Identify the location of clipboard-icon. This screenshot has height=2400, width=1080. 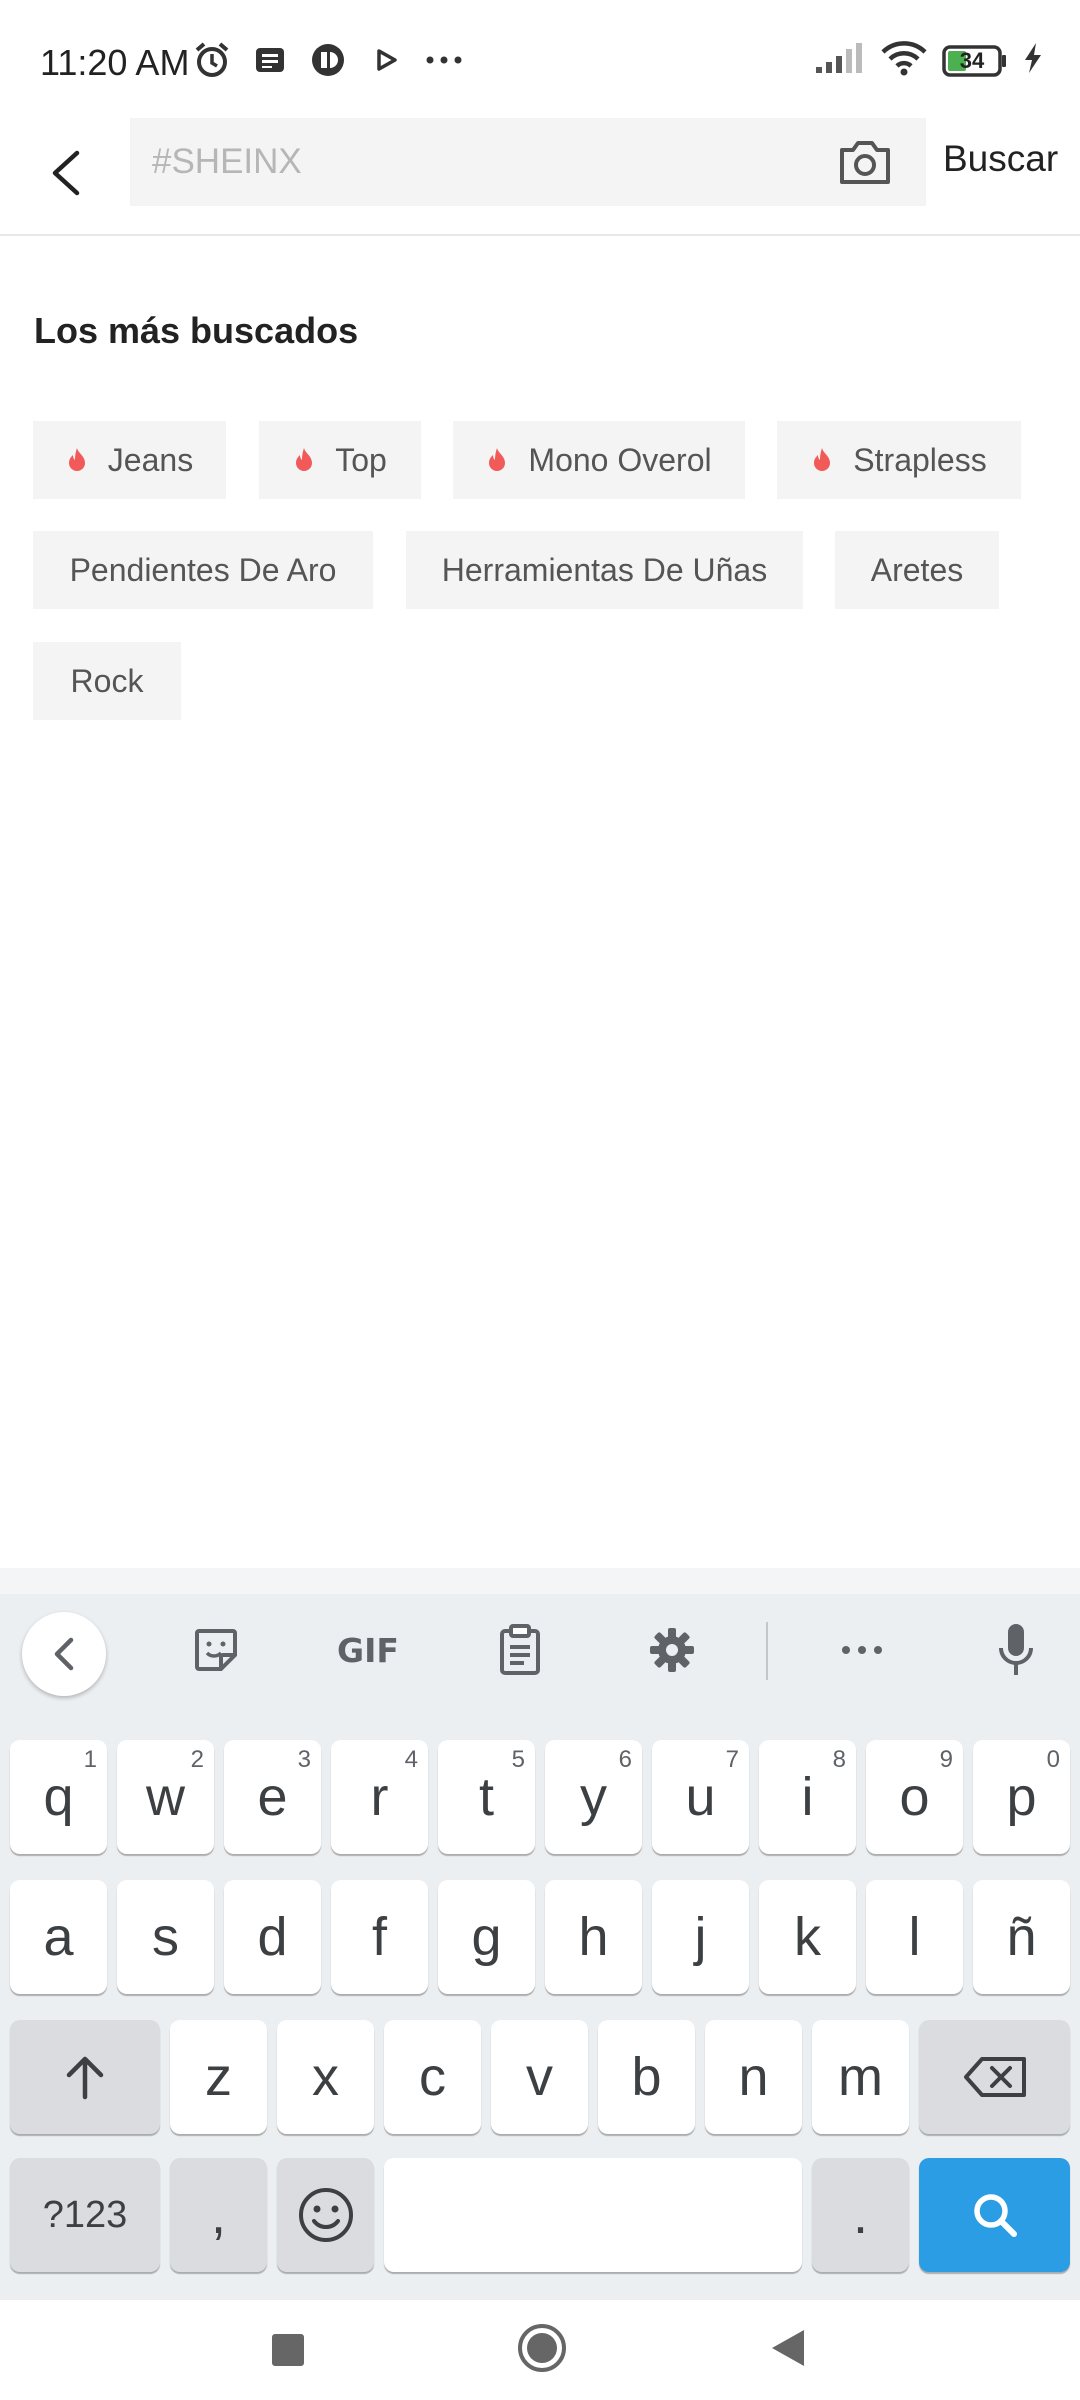
(520, 1649).